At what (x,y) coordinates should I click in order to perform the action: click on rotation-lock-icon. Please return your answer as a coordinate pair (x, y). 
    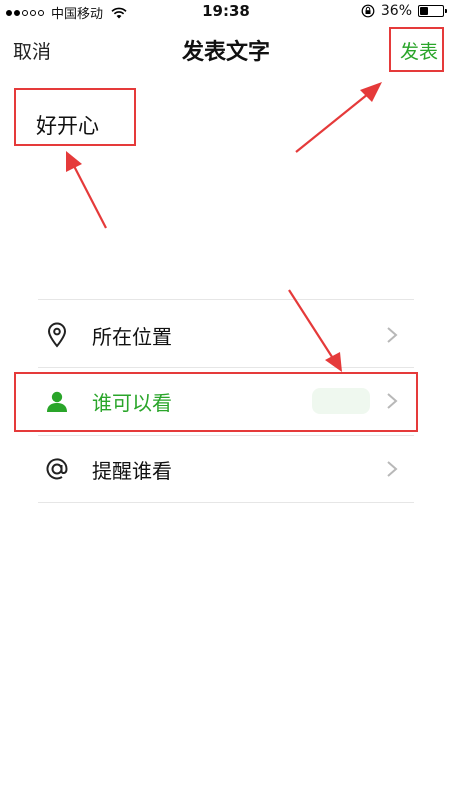
    Looking at the image, I should click on (368, 11).